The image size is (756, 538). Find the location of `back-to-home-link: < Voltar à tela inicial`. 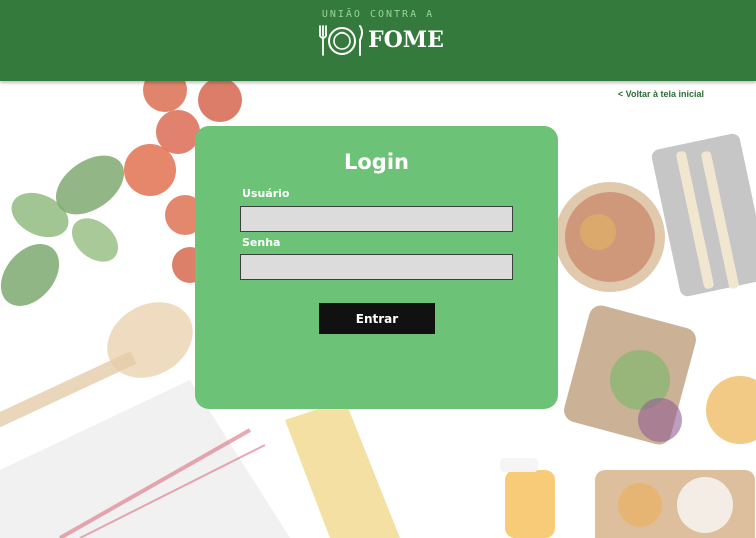

back-to-home-link: < Voltar à tela inicial is located at coordinates (661, 94).